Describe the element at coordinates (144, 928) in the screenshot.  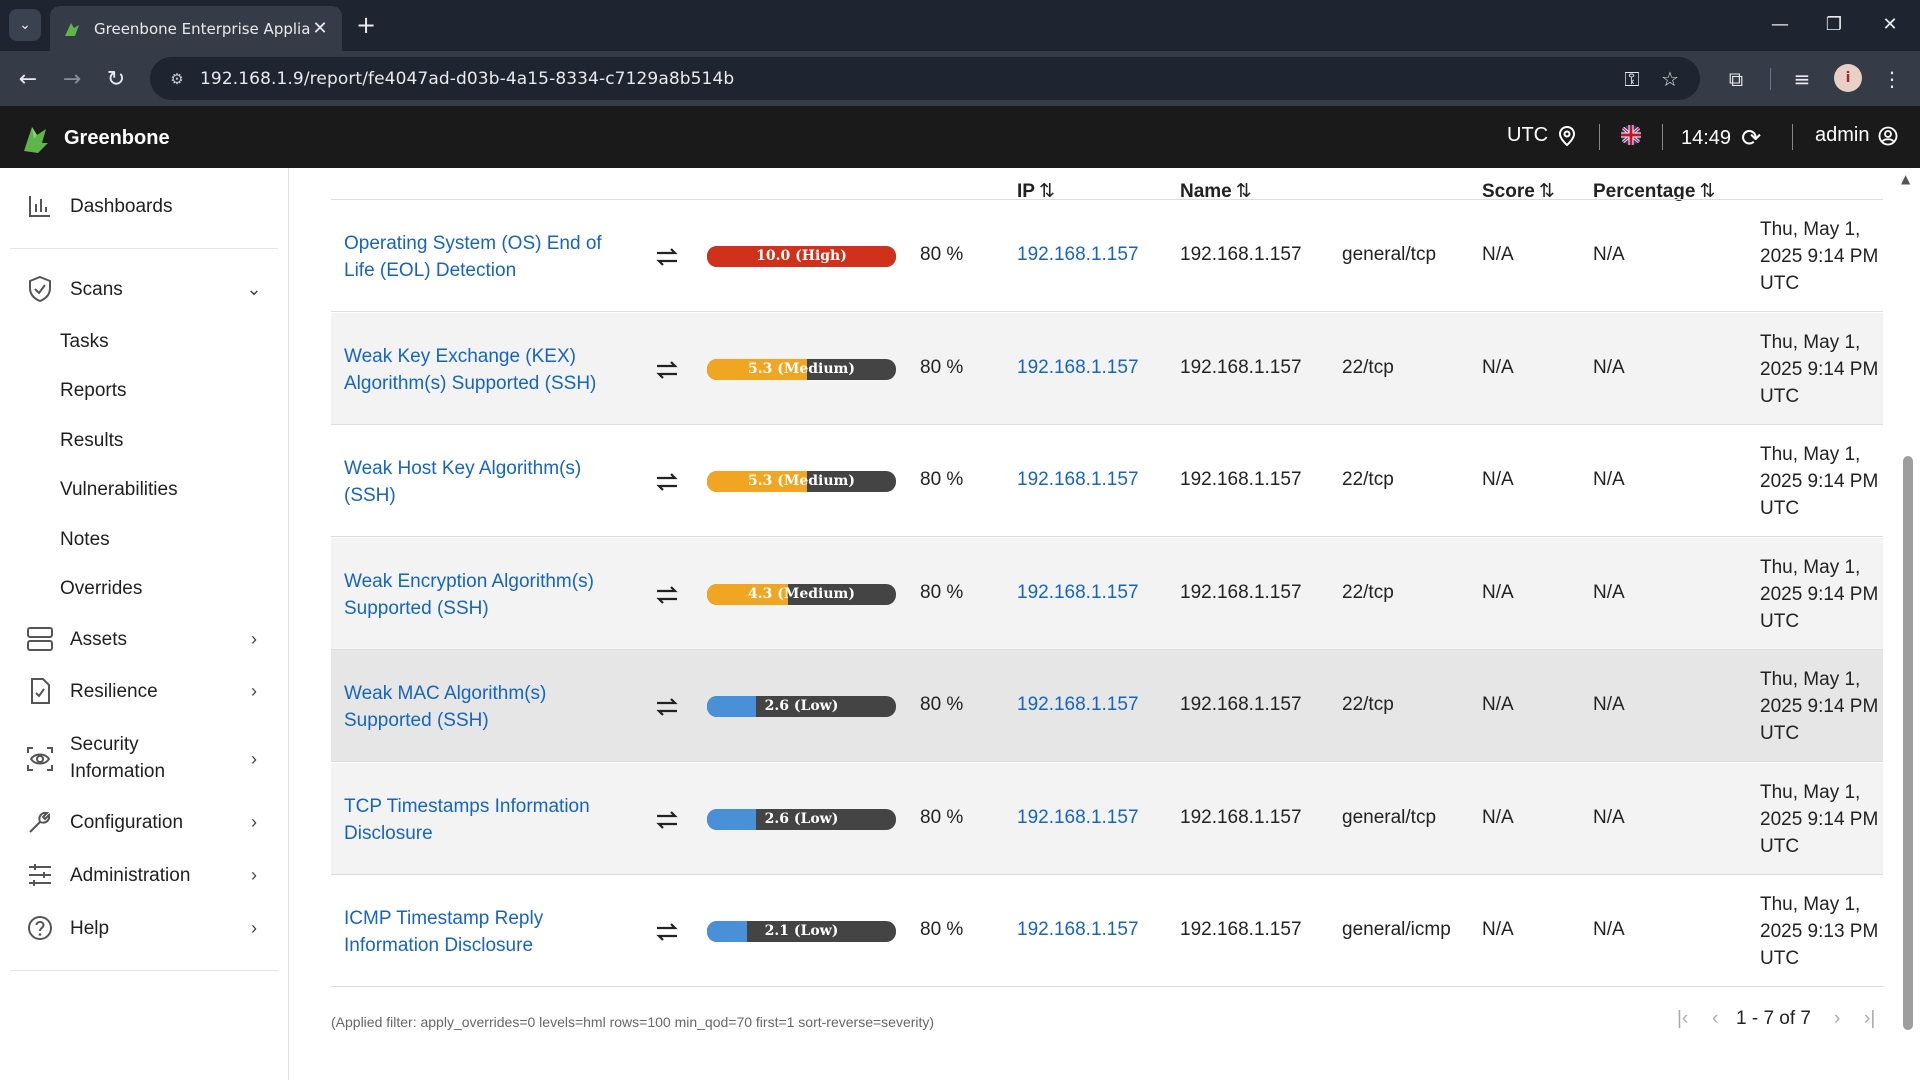
I see `sidebar-item-help: Help ›` at that location.